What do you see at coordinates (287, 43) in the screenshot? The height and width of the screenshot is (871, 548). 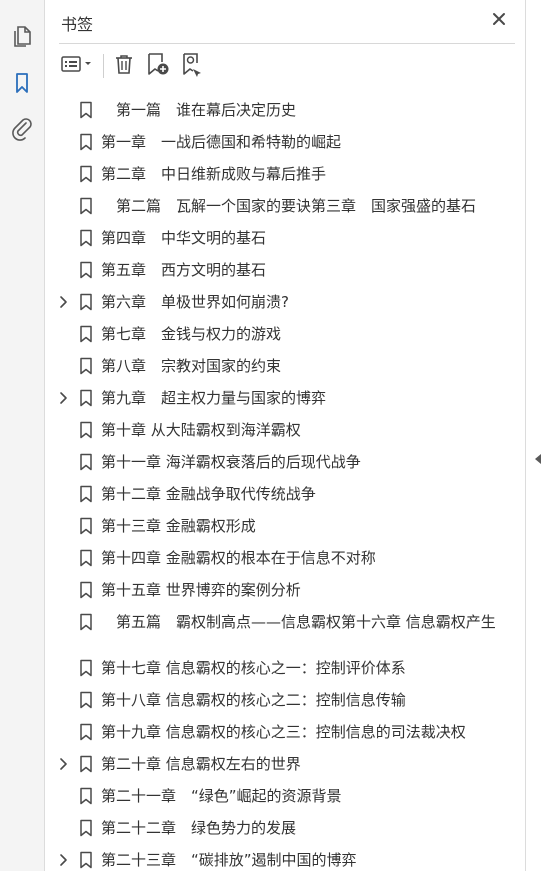 I see `header-divider` at bounding box center [287, 43].